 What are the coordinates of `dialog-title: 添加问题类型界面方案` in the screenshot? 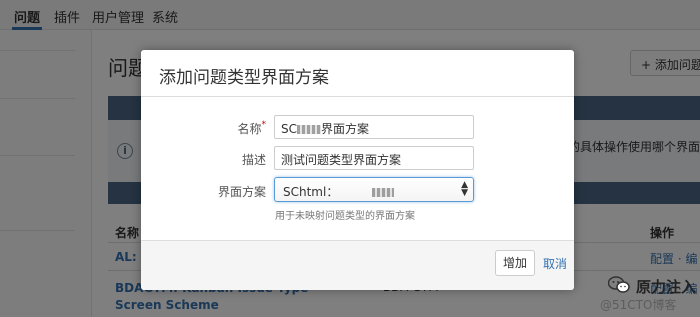 It's located at (244, 78).